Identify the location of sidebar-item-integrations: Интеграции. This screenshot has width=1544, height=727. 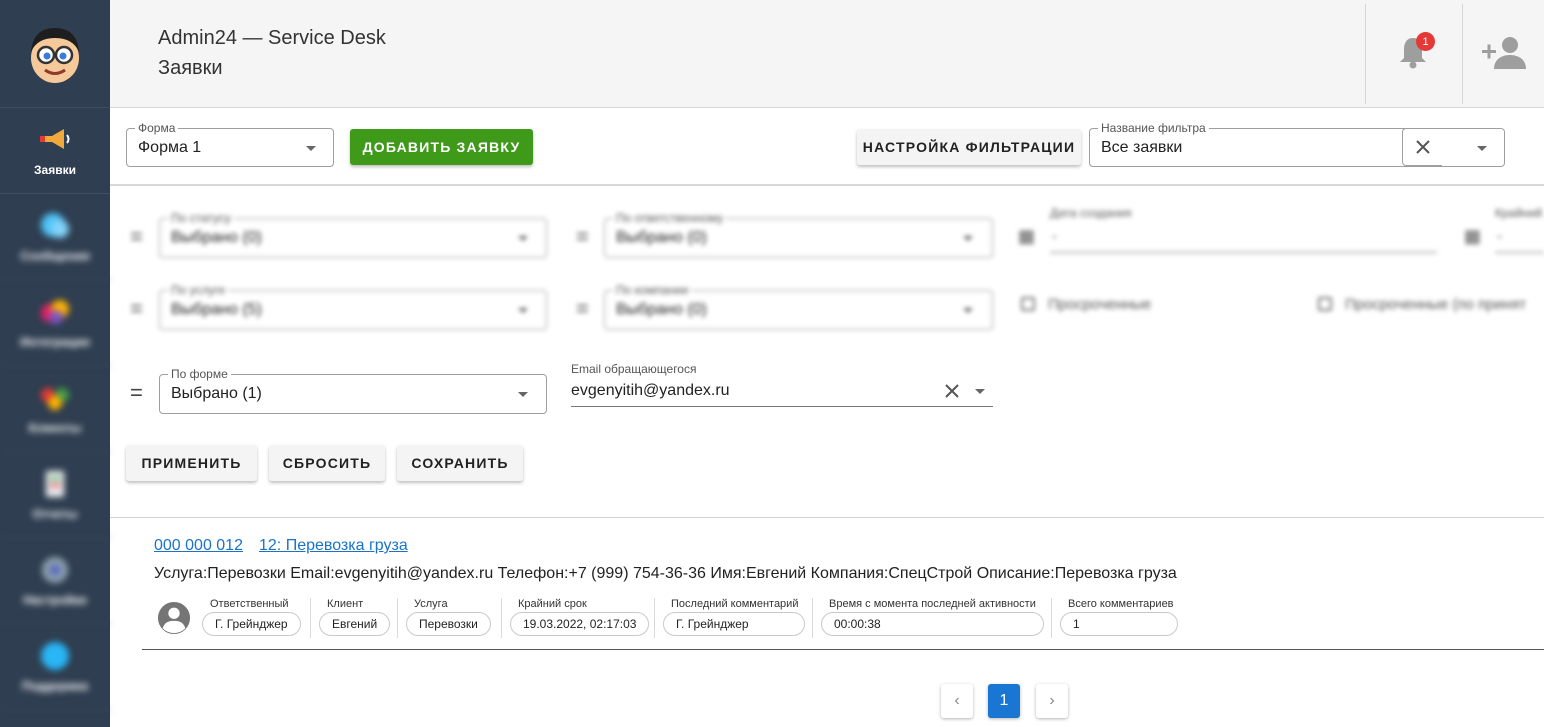
(55, 323).